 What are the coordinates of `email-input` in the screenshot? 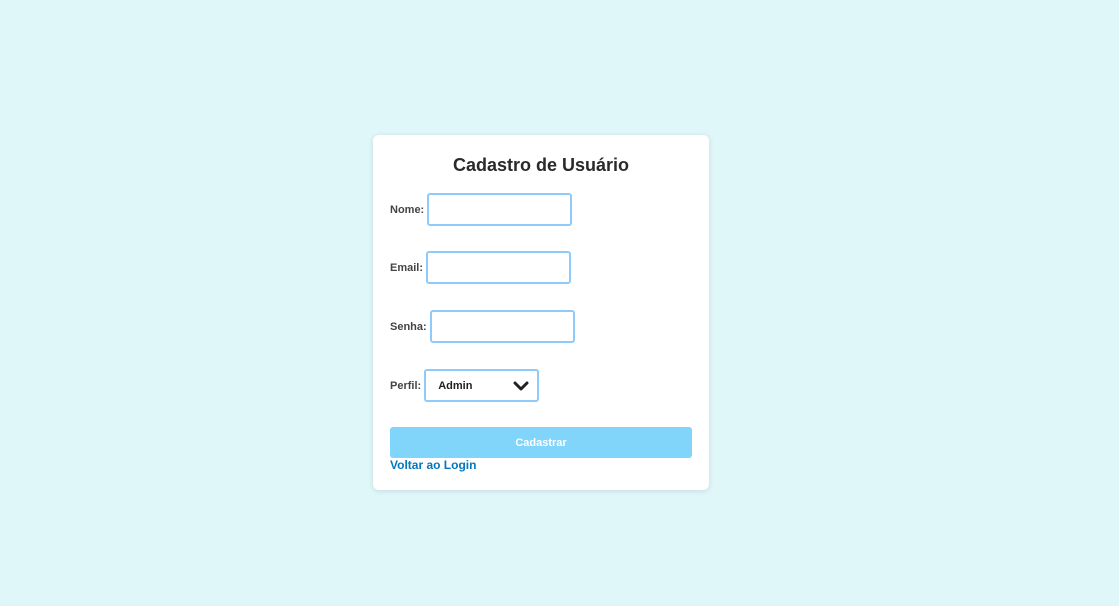 It's located at (499, 267).